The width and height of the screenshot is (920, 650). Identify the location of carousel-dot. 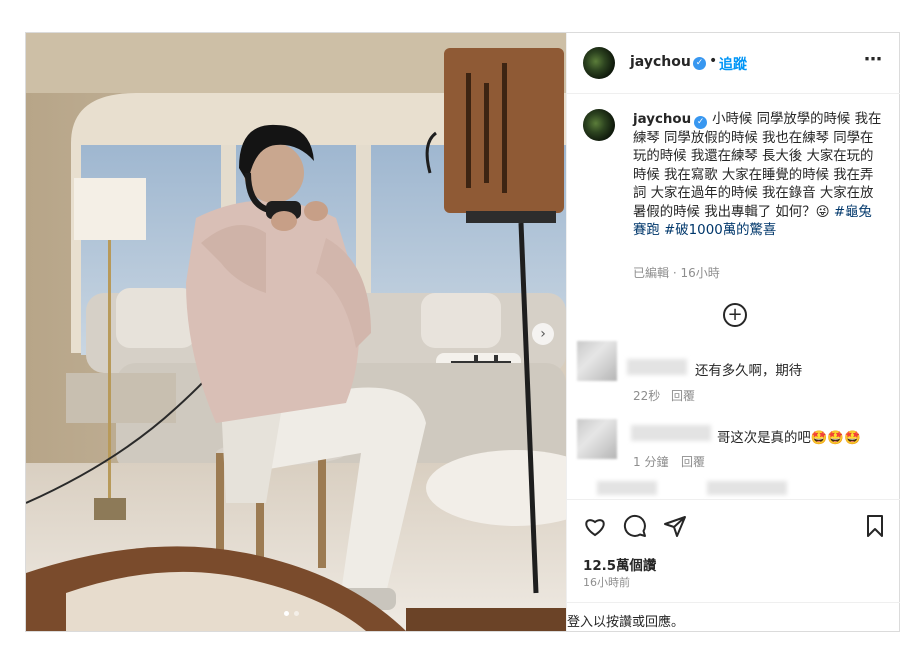
(296, 613).